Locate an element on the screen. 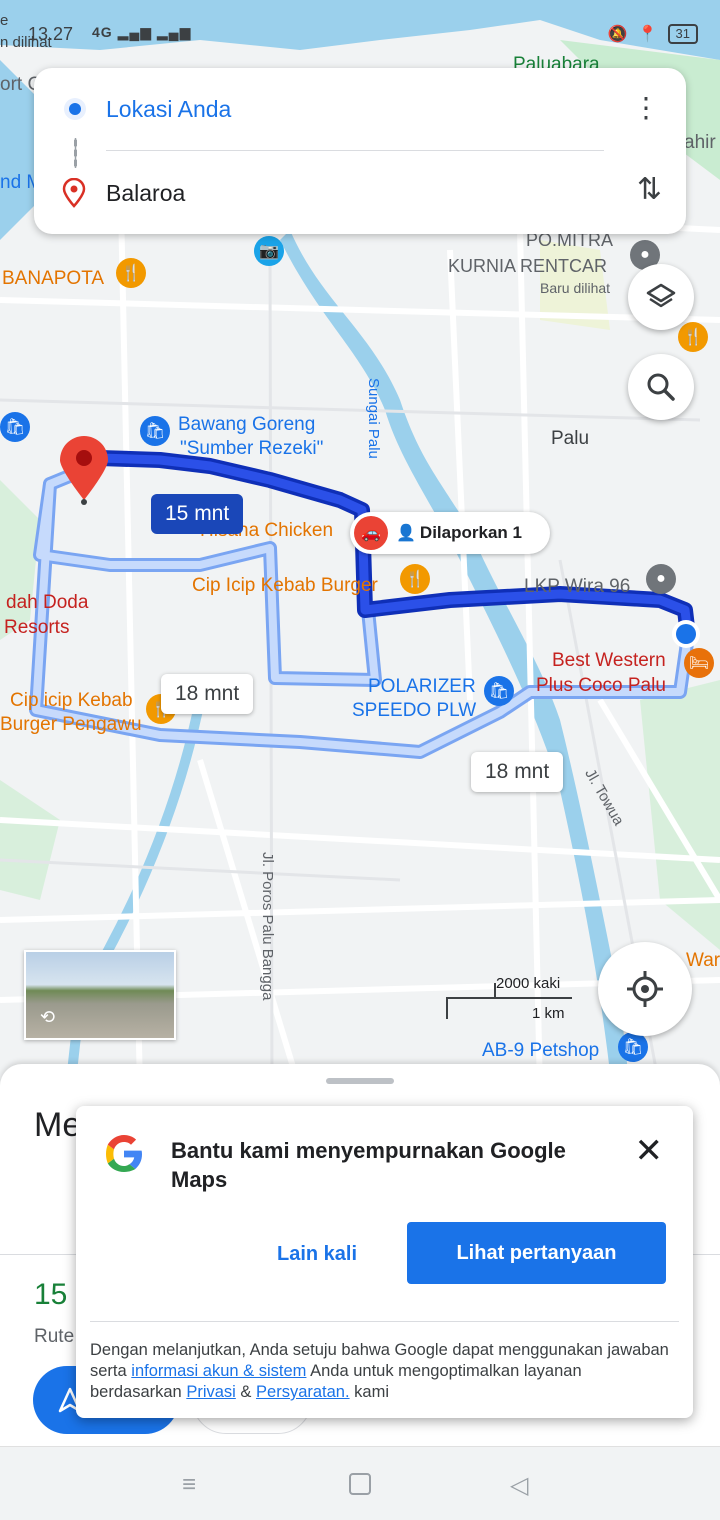 The width and height of the screenshot is (720, 1520). back-nav-icon: ◁ is located at coordinates (519, 1485).